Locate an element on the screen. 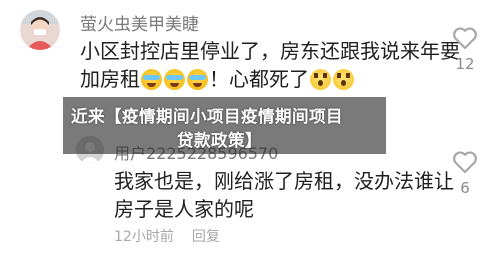  comment-text-line: 我家也是，刚给涨了房租，没办法谁让 is located at coordinates (284, 181).